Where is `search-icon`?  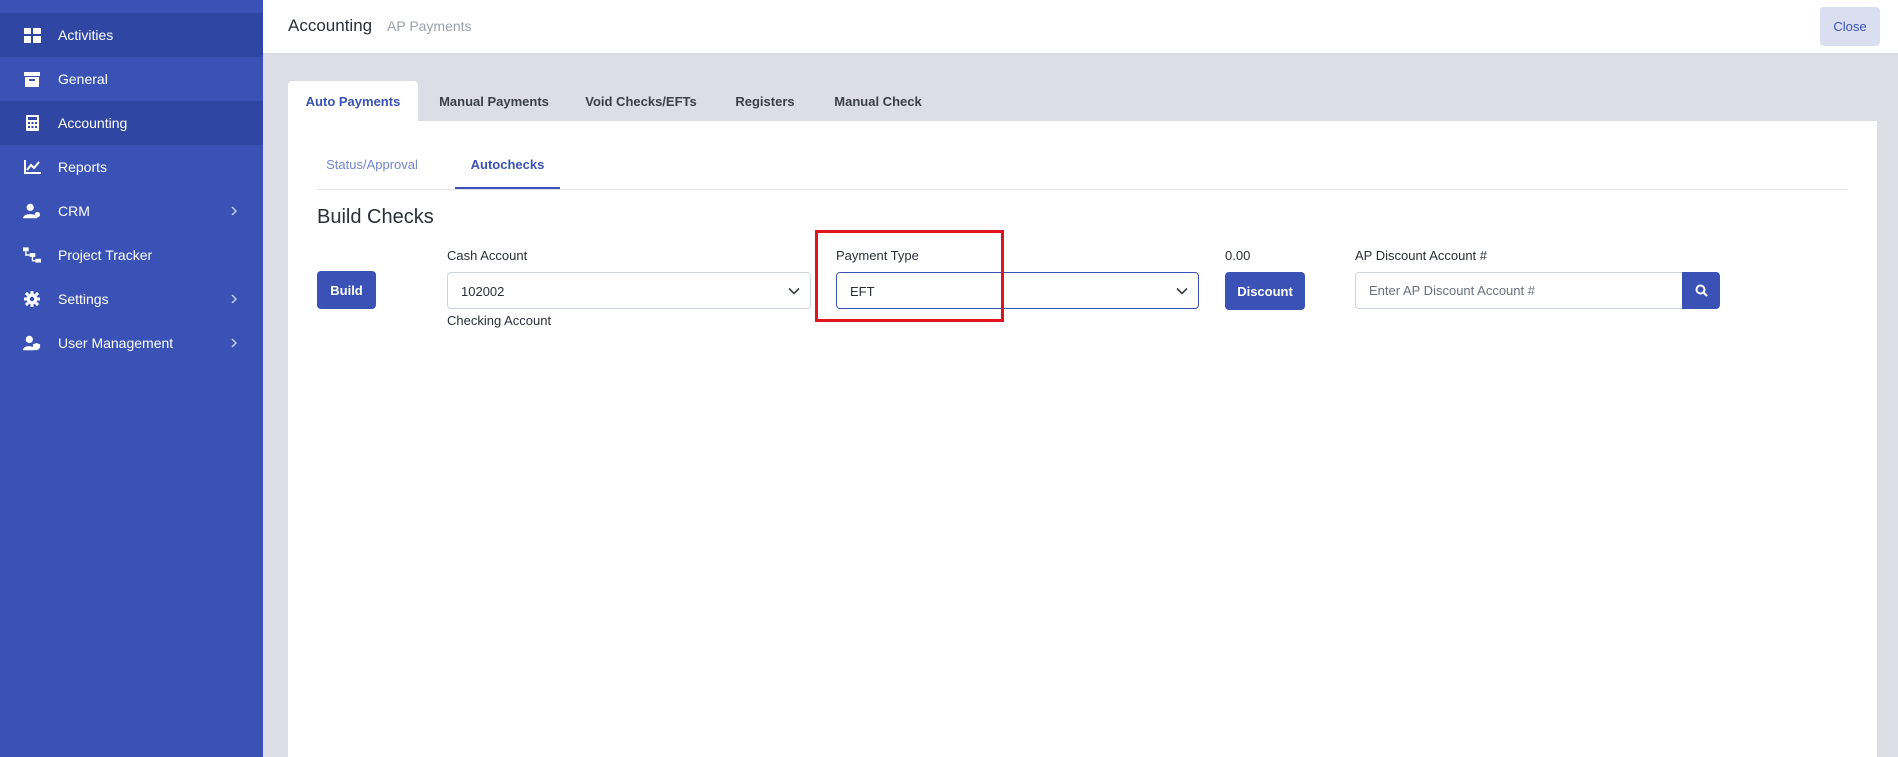 search-icon is located at coordinates (1701, 290).